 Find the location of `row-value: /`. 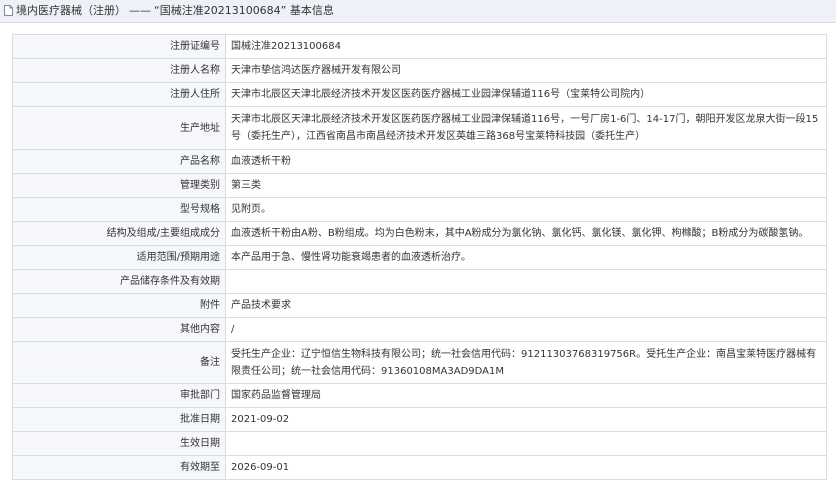

row-value: / is located at coordinates (526, 329).